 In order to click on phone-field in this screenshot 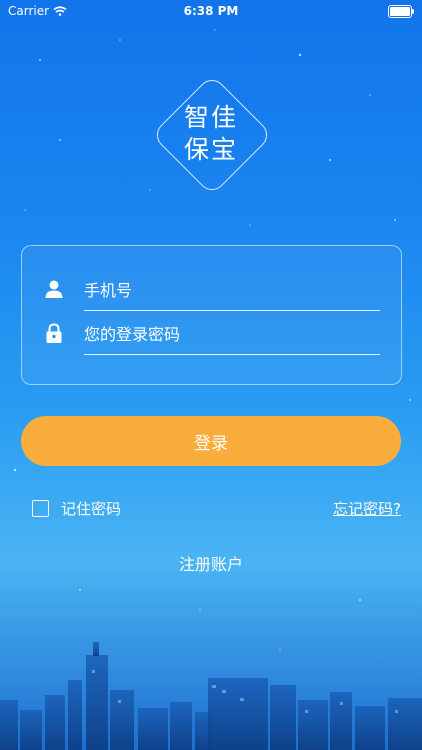, I will do `click(211, 290)`.